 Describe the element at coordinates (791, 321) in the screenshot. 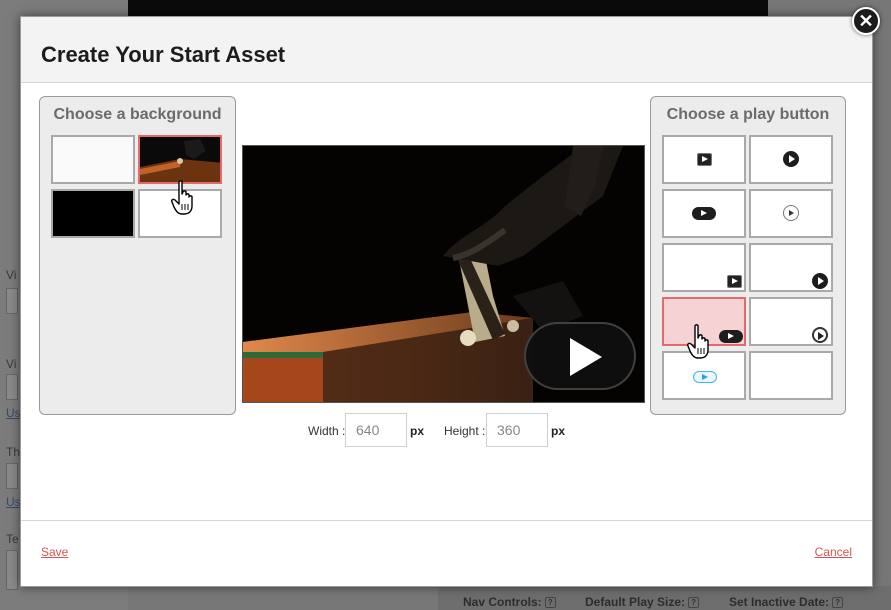

I see `play-option-corner-ring` at that location.